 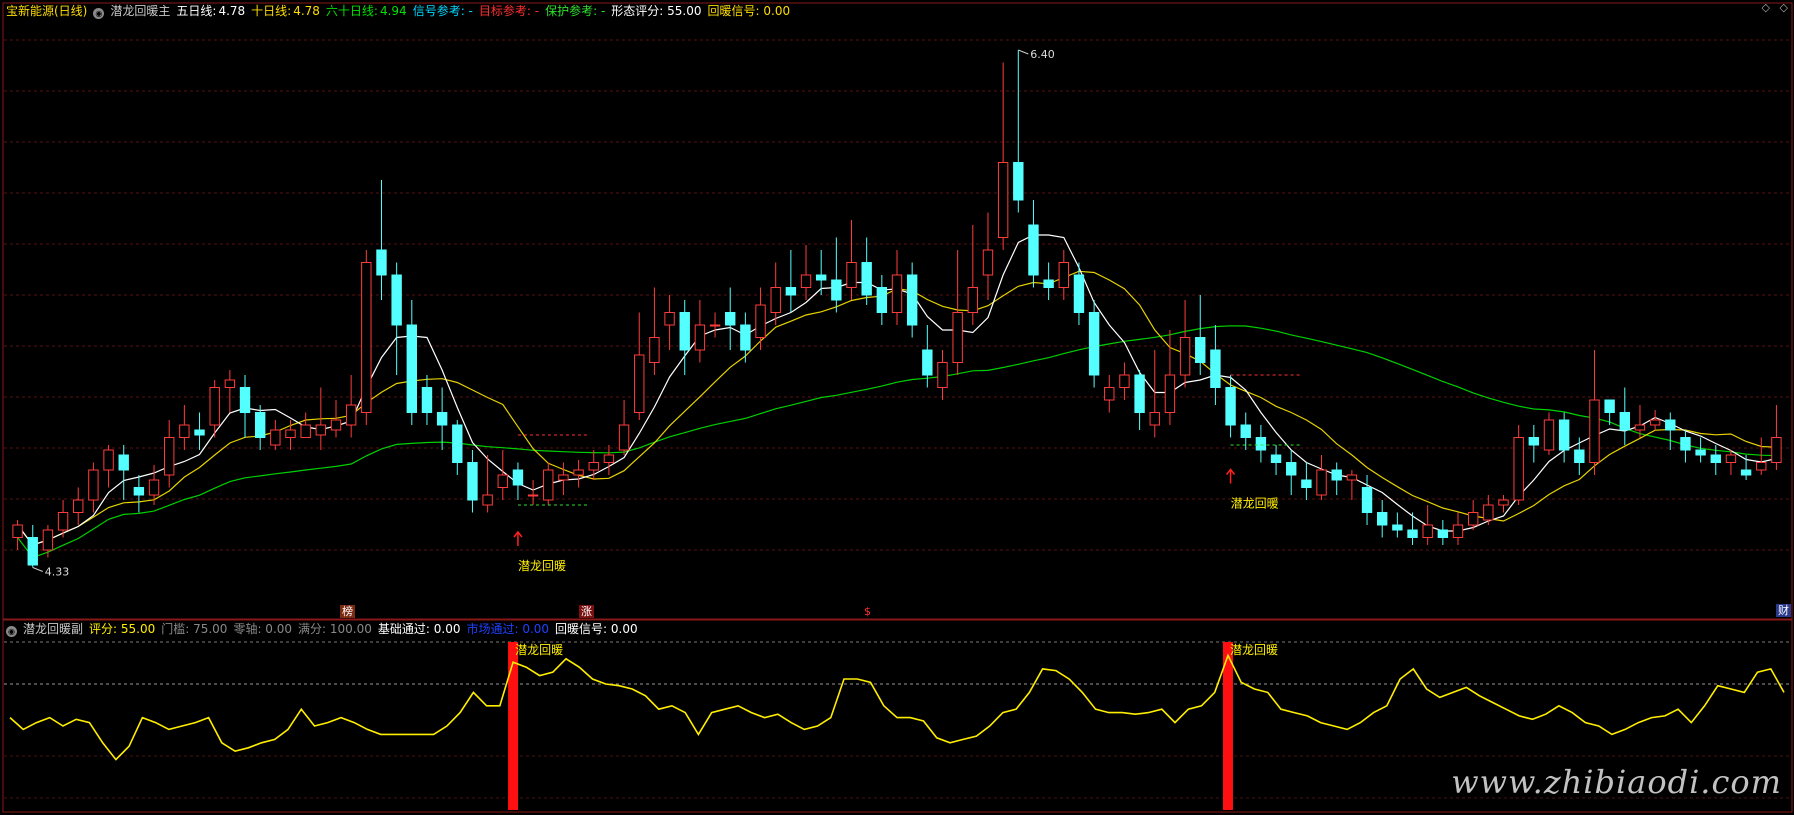 I want to click on settings-icon: ◉, so click(x=99, y=13).